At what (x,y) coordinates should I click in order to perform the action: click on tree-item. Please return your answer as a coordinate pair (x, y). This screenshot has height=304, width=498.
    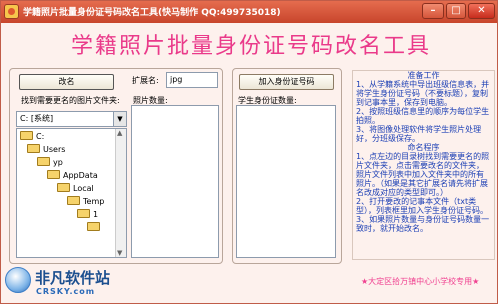
    Looking at the image, I should click on (95, 228).